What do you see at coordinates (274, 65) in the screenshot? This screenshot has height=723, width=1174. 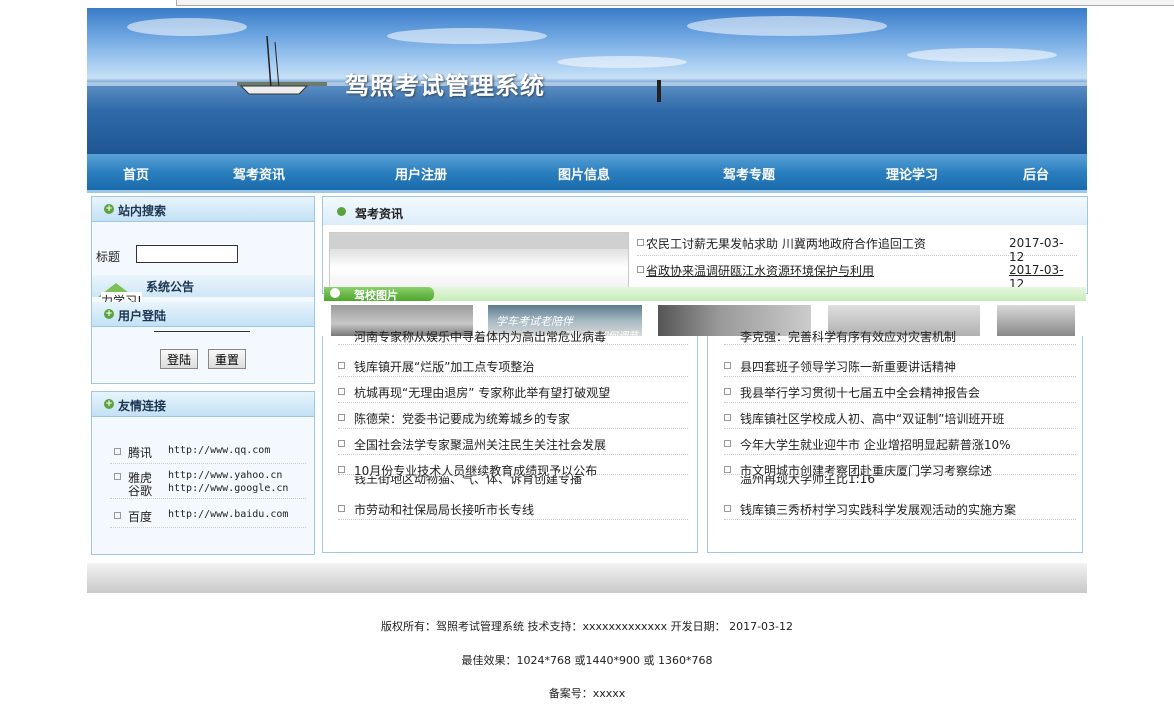 I see `sailboat-icon` at bounding box center [274, 65].